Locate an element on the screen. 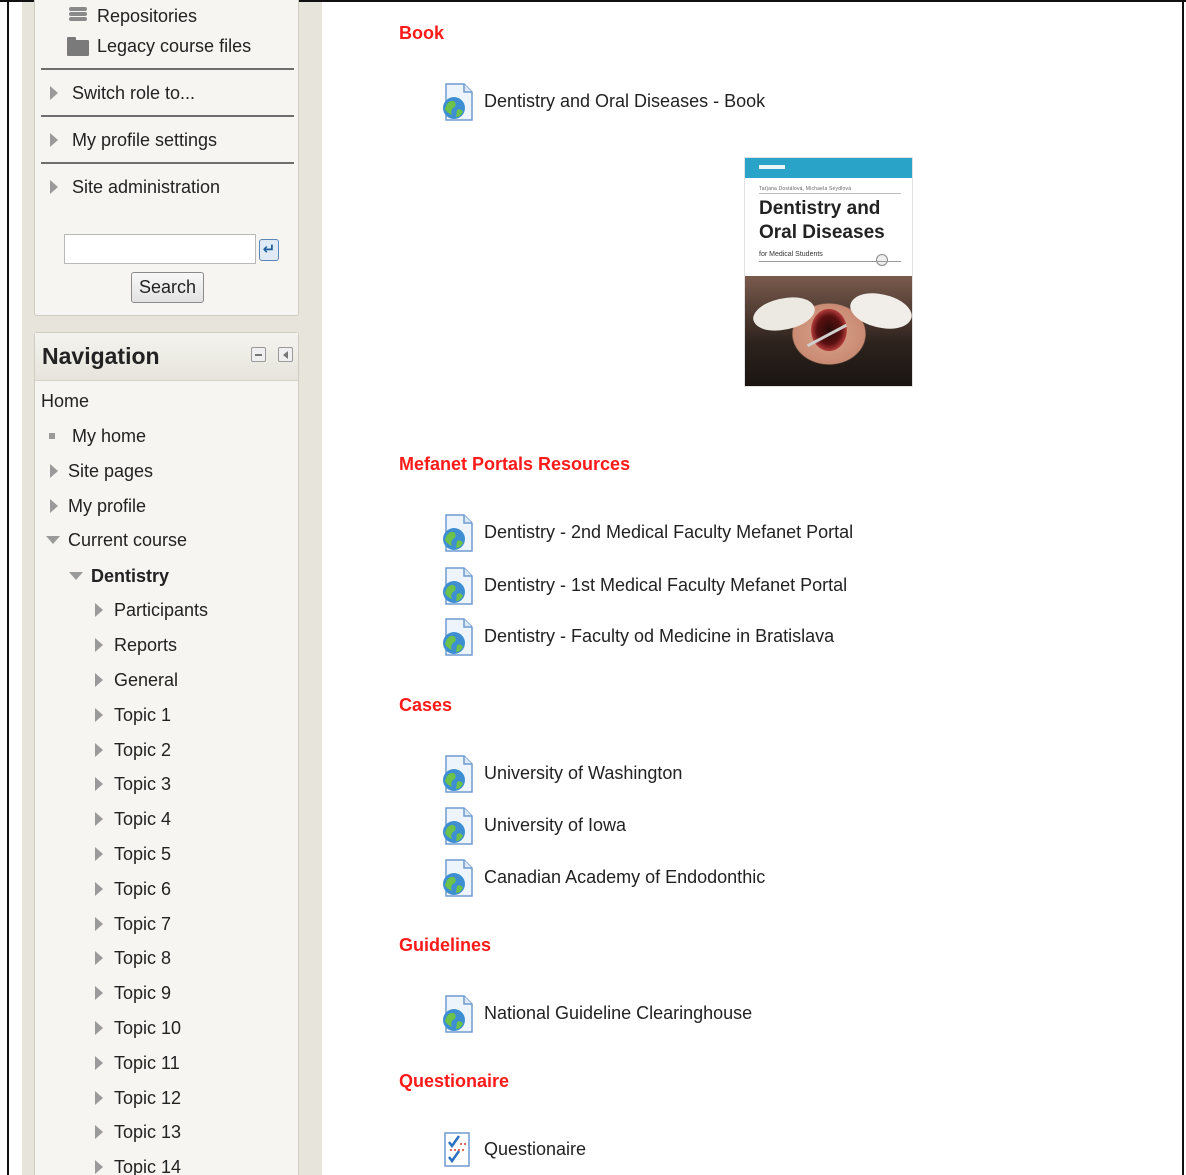 The image size is (1186, 1175). search-go-icon: ↵ is located at coordinates (269, 250).